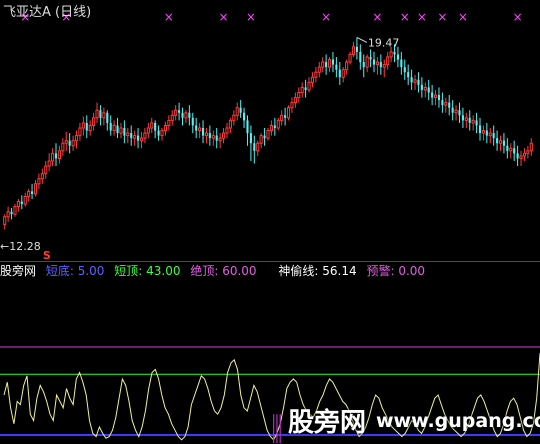 This screenshot has width=540, height=444. Describe the element at coordinates (47, 12) in the screenshot. I see `chart-title: 飞亚达A (日线)` at that location.